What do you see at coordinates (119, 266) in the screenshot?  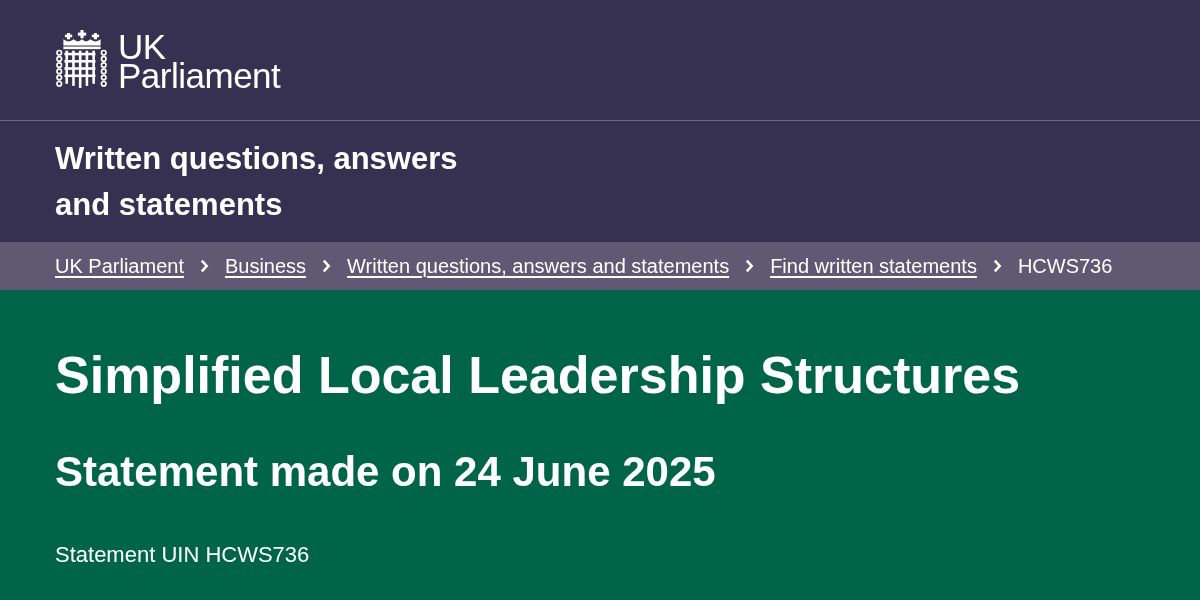 I see `breadcrumb-link: UK Parliament` at bounding box center [119, 266].